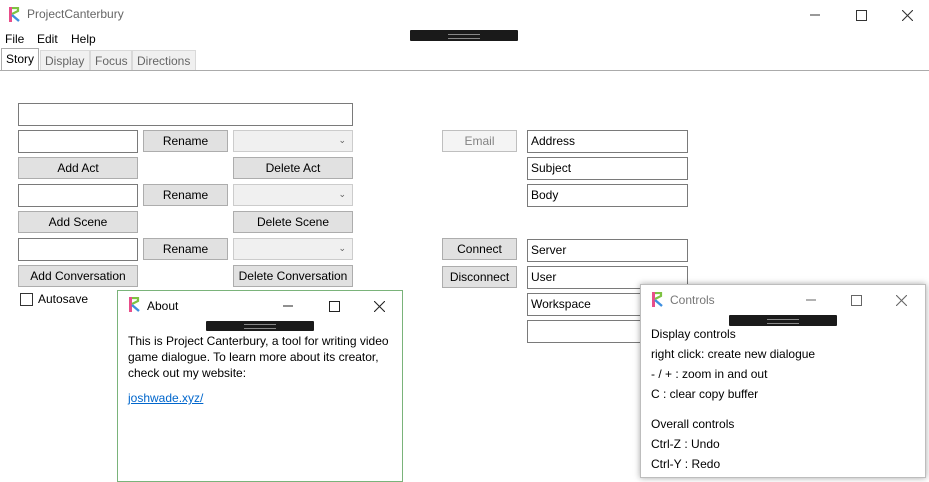 This screenshot has height=482, width=929. I want to click on controls-minimize-button, so click(811, 300).